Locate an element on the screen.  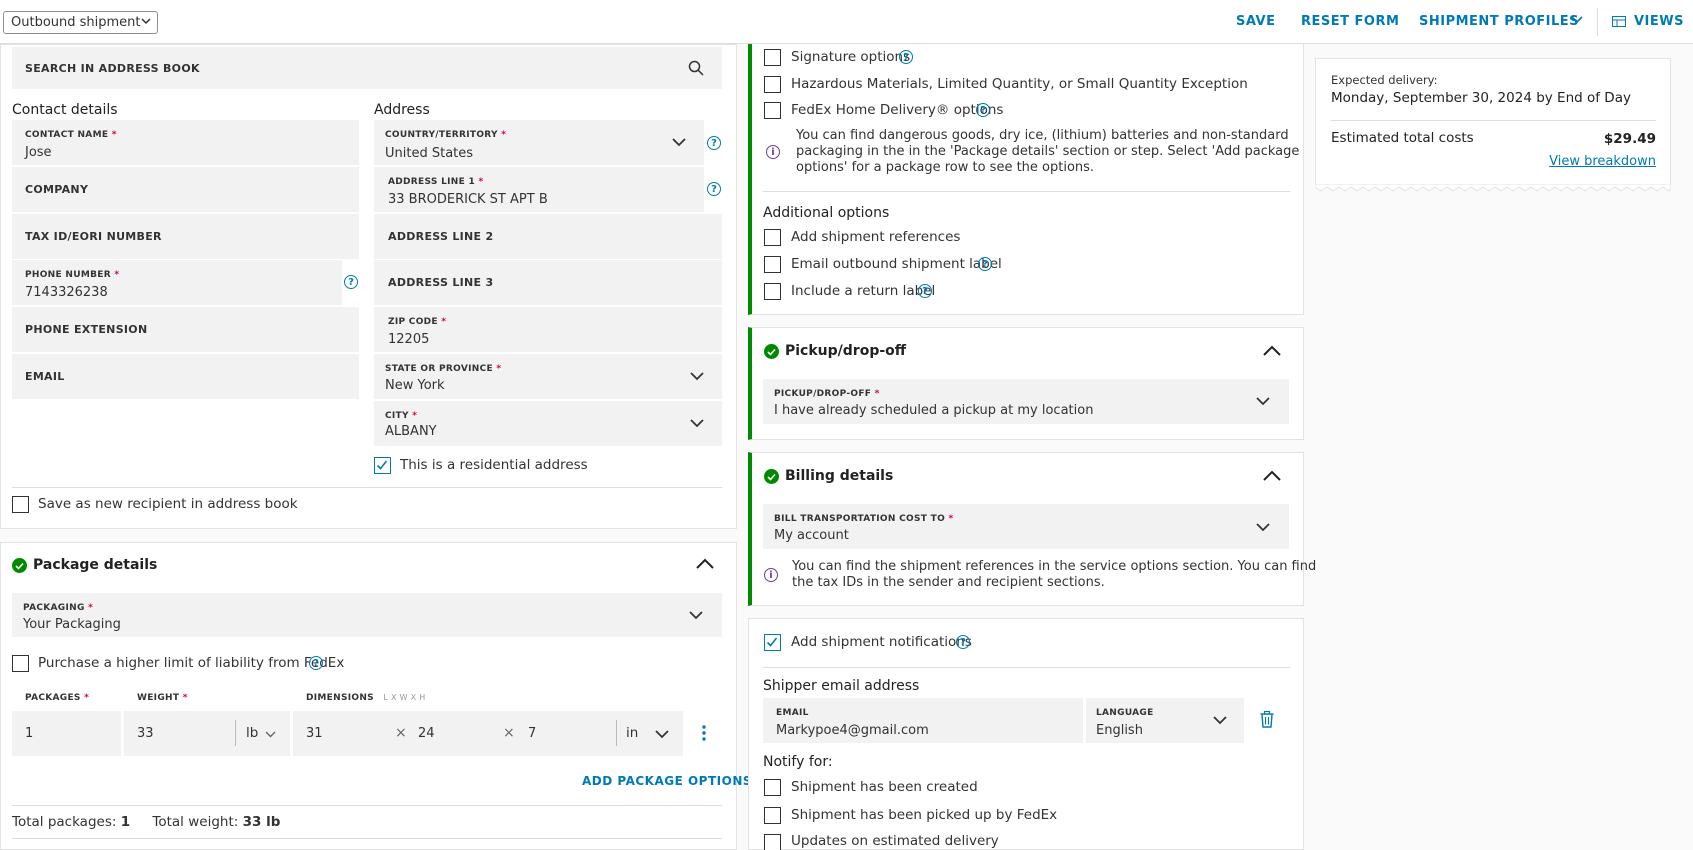
packages-input: 1 is located at coordinates (66, 733).